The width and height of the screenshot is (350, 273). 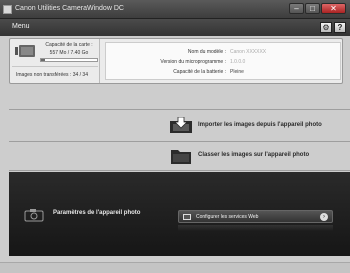 What do you see at coordinates (21, 26) in the screenshot?
I see `menu-button: Menu` at bounding box center [21, 26].